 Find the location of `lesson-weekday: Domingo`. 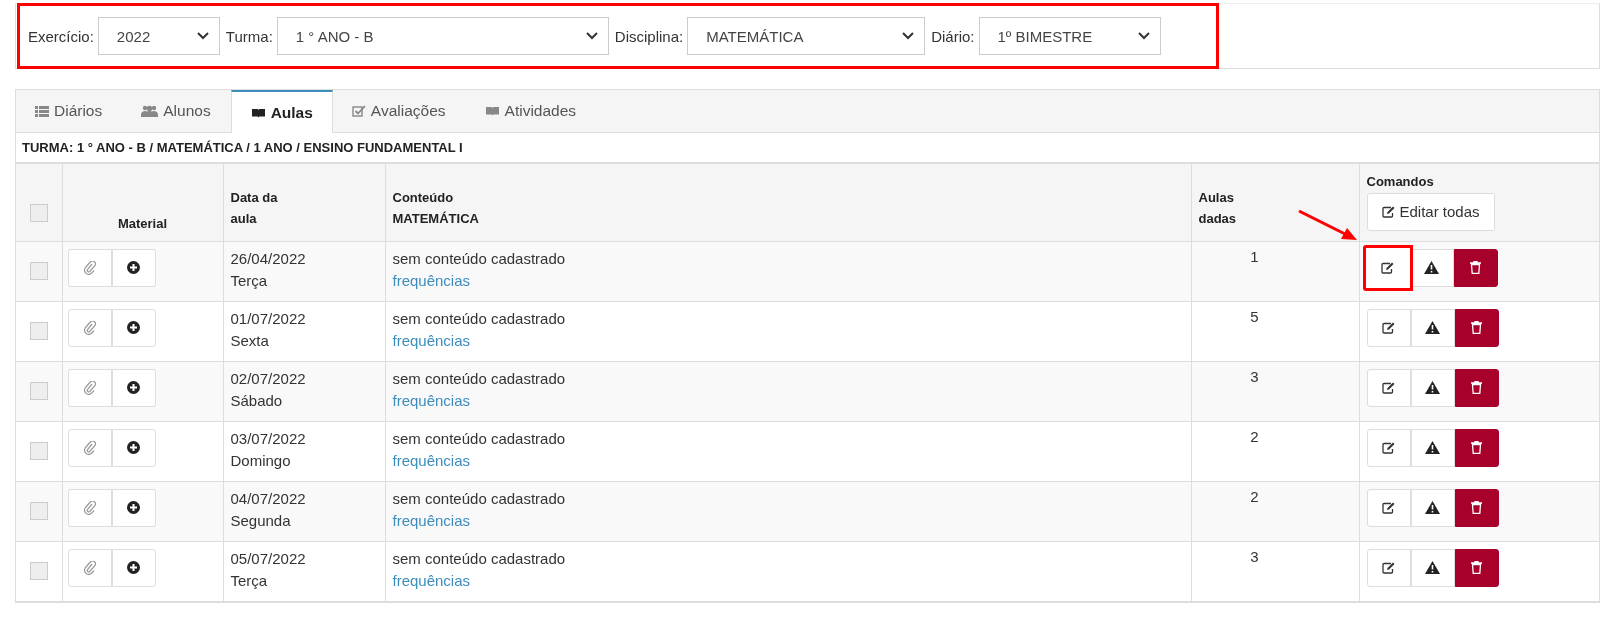

lesson-weekday: Domingo is located at coordinates (261, 460).